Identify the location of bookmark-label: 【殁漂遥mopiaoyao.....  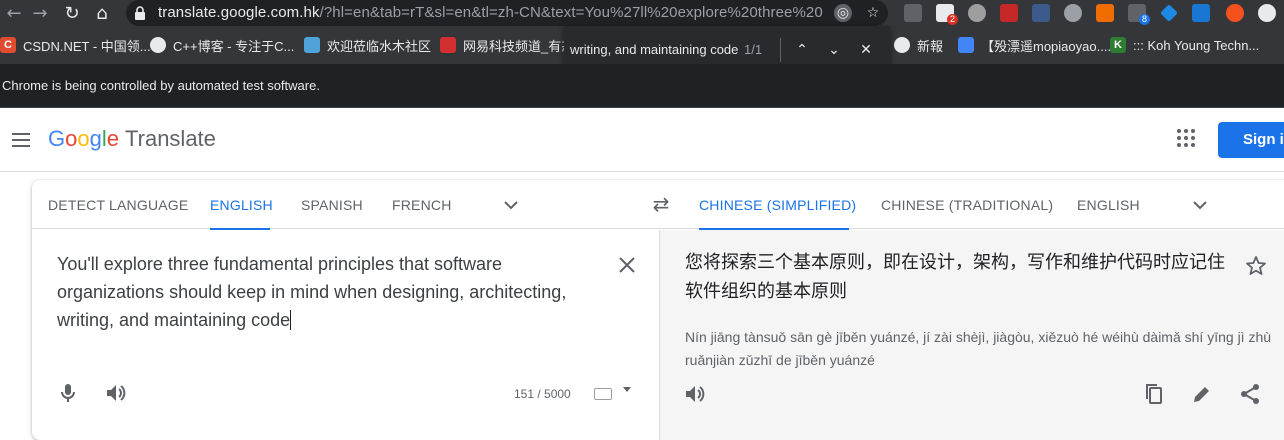
(1046, 46).